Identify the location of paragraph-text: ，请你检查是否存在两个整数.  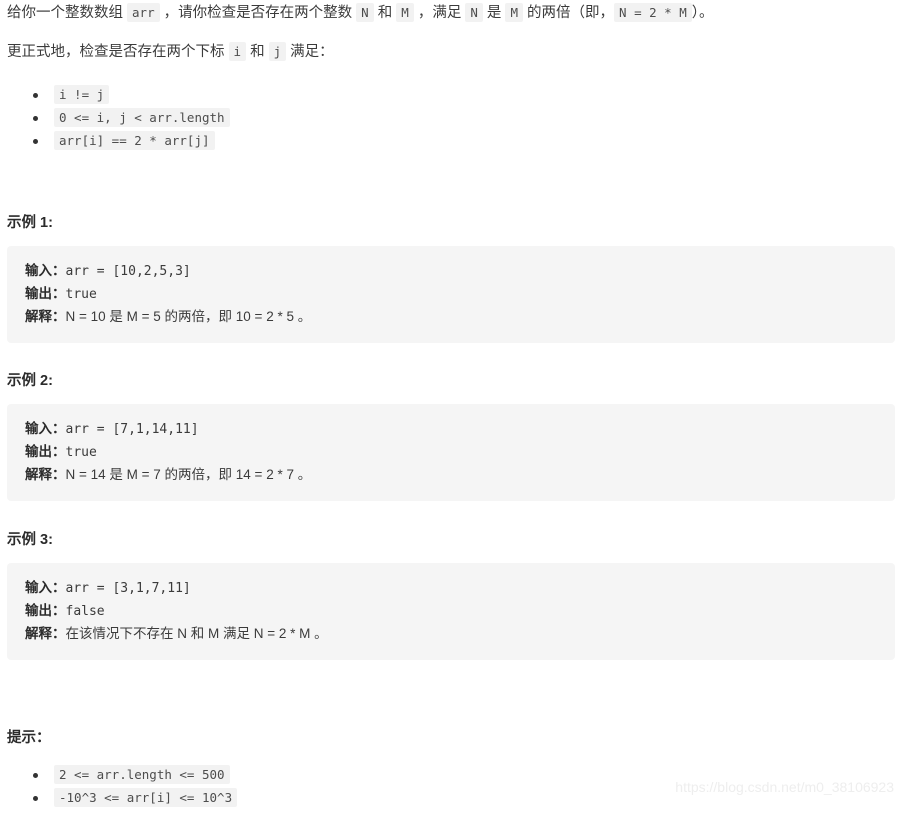
(258, 13).